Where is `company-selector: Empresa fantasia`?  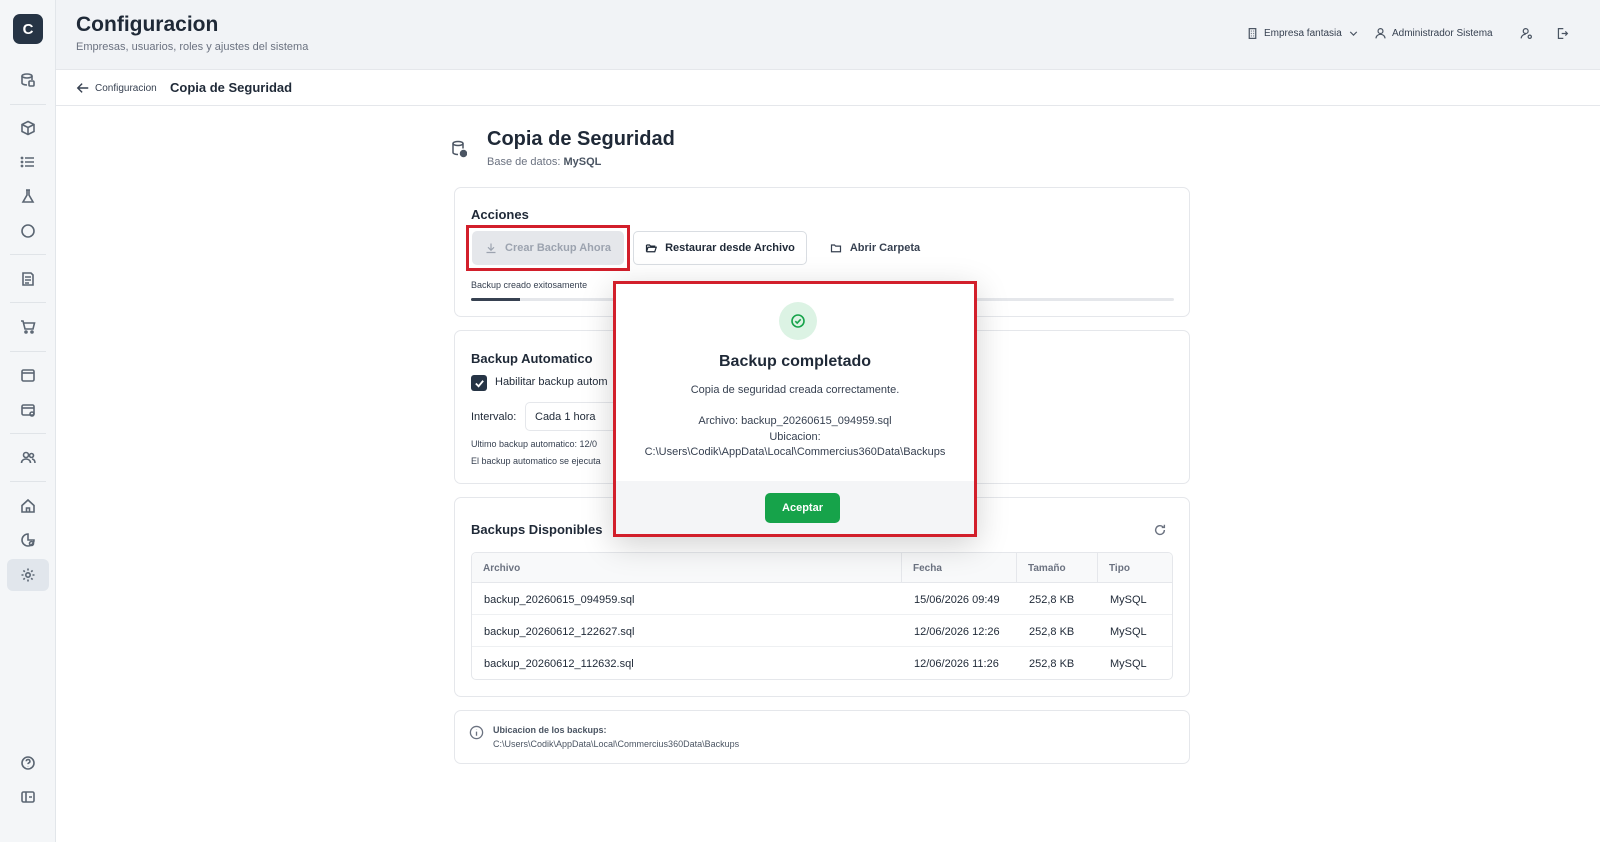 company-selector: Empresa fantasia is located at coordinates (1303, 33).